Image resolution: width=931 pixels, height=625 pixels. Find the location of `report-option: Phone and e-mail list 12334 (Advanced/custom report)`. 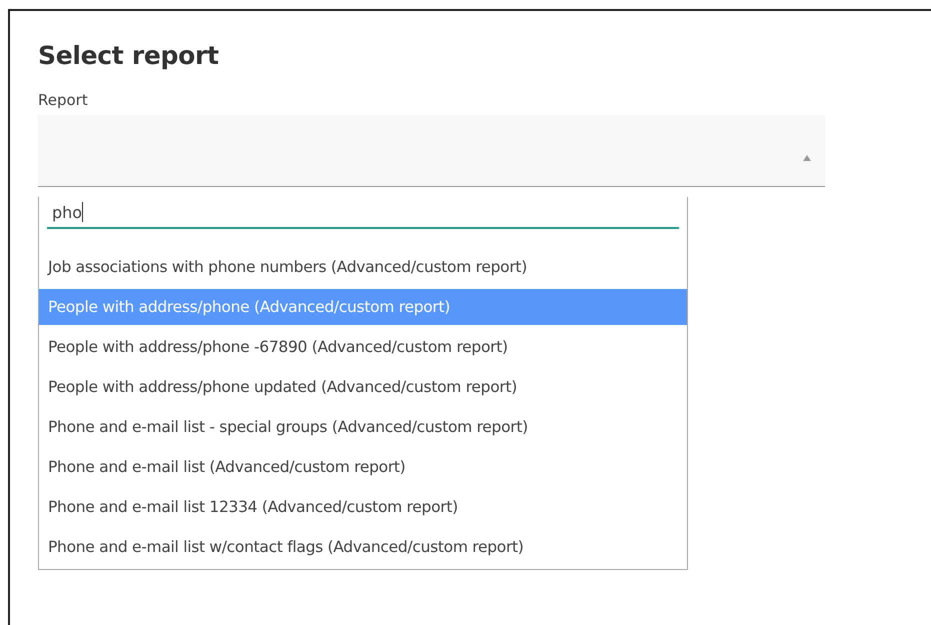

report-option: Phone and e-mail list 12334 (Advanced/custom report) is located at coordinates (363, 507).